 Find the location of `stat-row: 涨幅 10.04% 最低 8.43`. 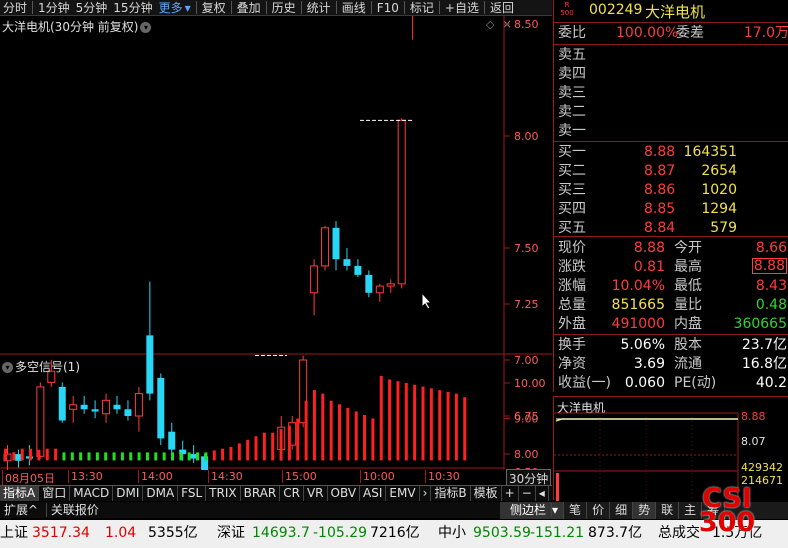

stat-row: 涨幅 10.04% 最低 8.43 is located at coordinates (673, 286).